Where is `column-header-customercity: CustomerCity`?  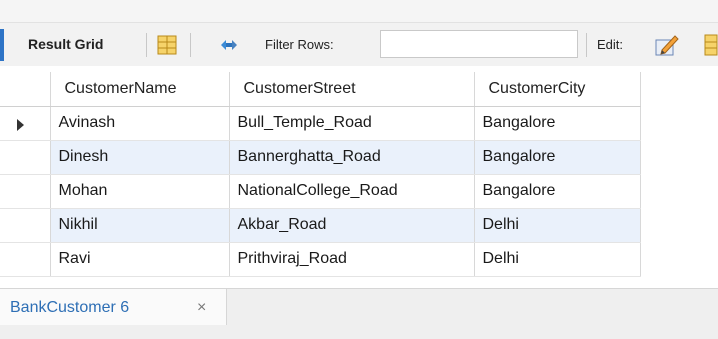 column-header-customercity: CustomerCity is located at coordinates (557, 89).